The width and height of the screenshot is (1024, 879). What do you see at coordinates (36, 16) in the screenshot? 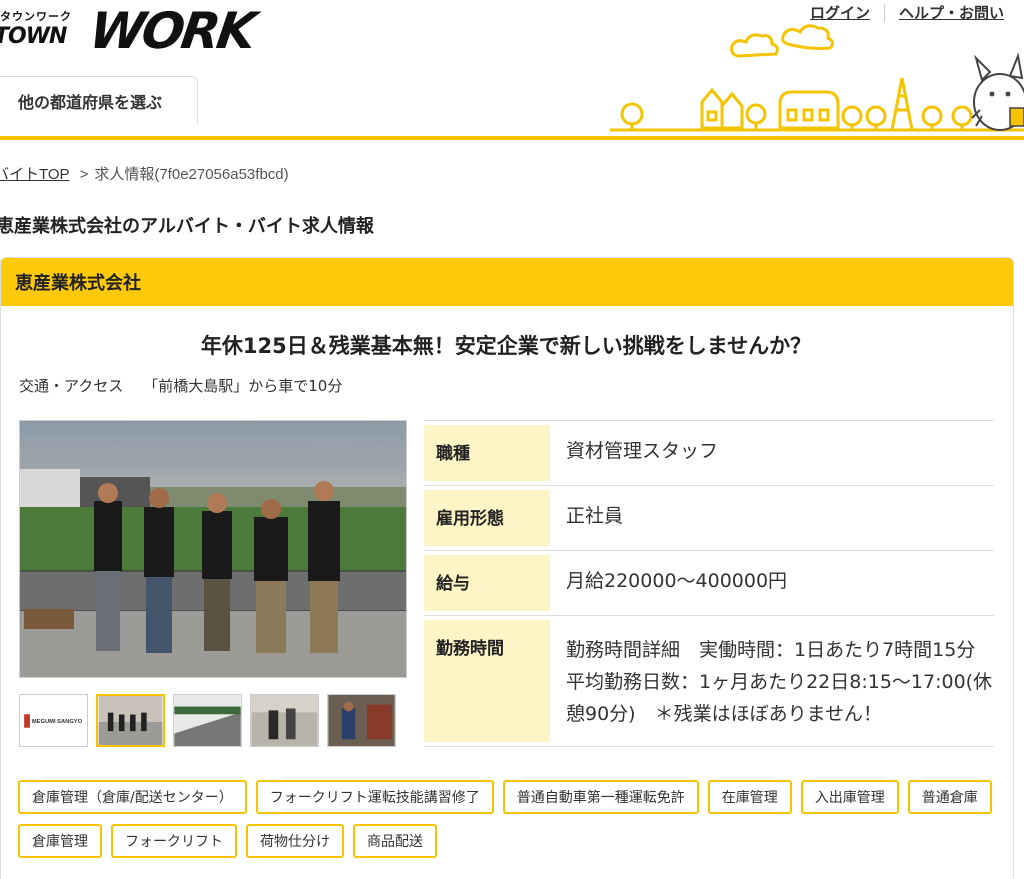
I see `logo-kana: タウンワーク` at bounding box center [36, 16].